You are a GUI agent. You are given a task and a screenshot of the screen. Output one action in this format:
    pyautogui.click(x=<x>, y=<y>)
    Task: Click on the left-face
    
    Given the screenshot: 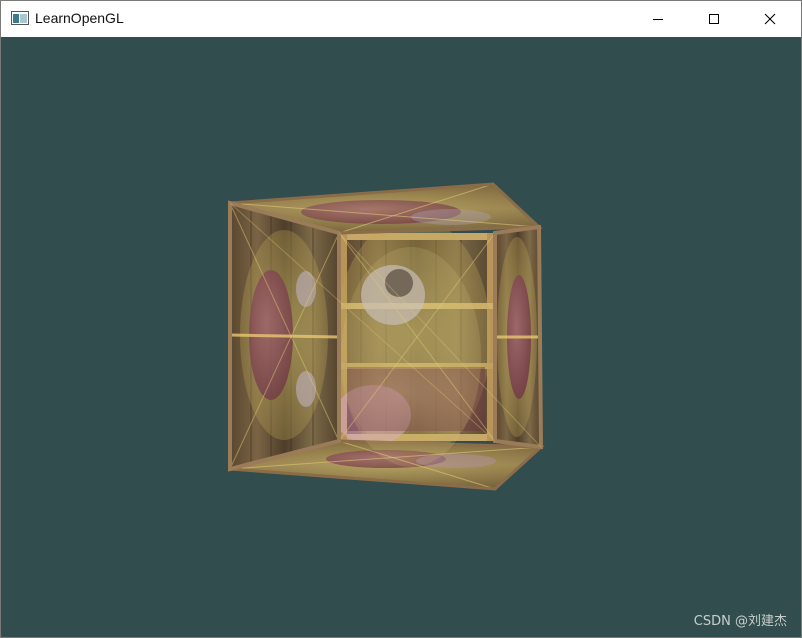 What is the action you would take?
    pyautogui.click(x=284, y=336)
    